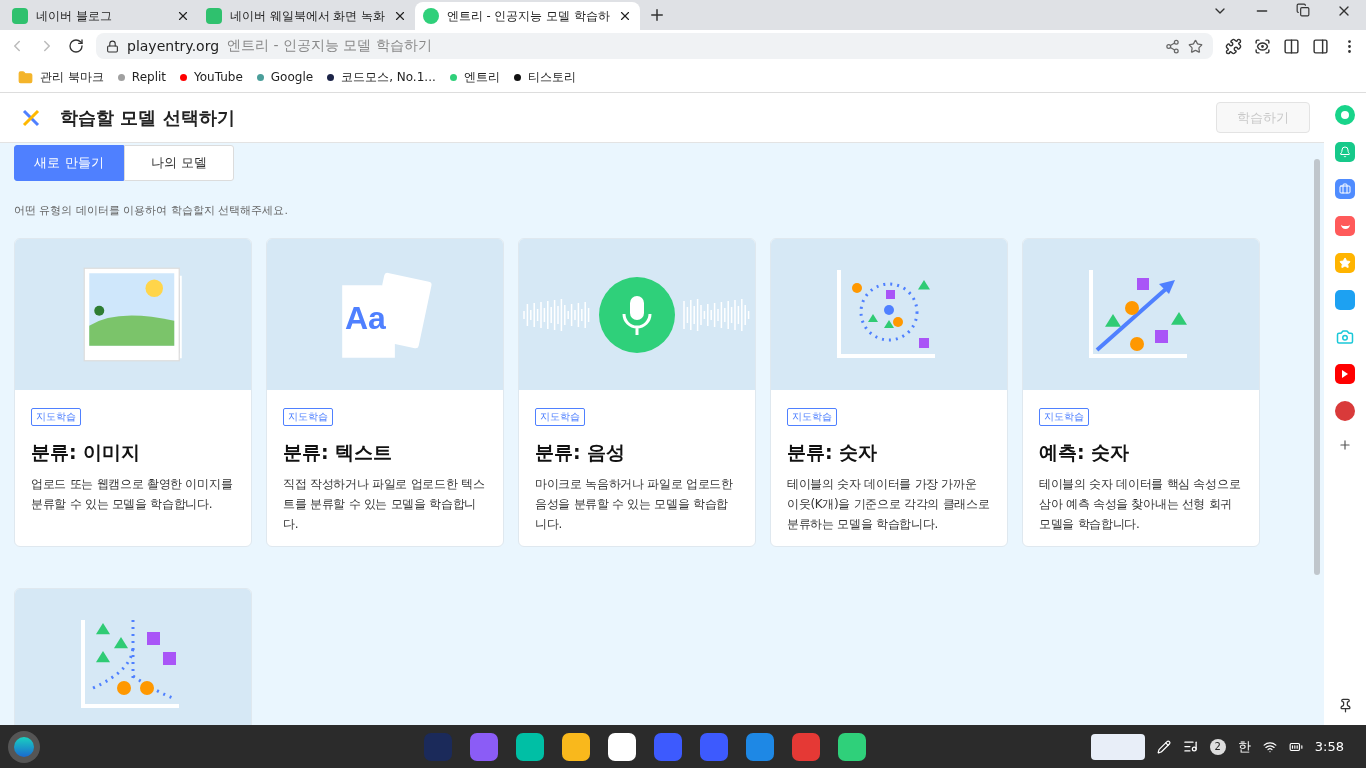 This screenshot has width=1366, height=768. Describe the element at coordinates (338, 452) in the screenshot. I see `card-title: 분류: 텍스트` at that location.